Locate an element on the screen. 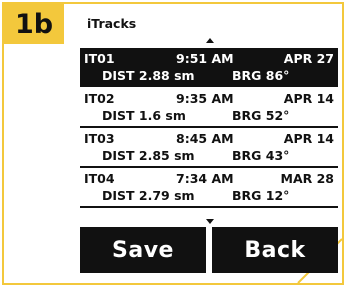 This screenshot has height=287, width=346. track-row: IT02 9:35 AM APR 14 DIST 1.6 sm BRG 52° is located at coordinates (209, 108).